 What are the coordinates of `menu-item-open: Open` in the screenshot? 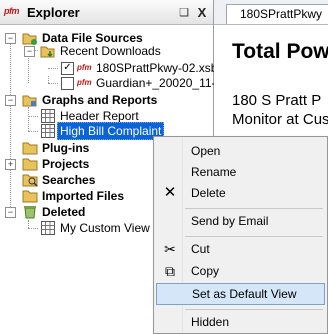 It's located at (240, 151).